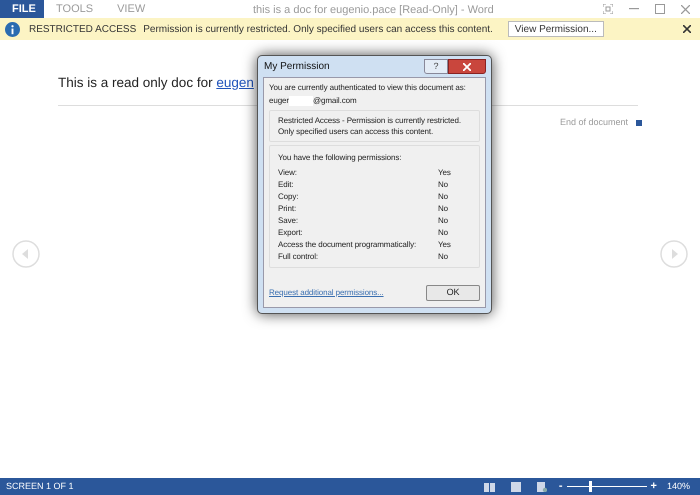 This screenshot has width=700, height=495. What do you see at coordinates (653, 486) in the screenshot?
I see `zoom-in-button: +` at bounding box center [653, 486].